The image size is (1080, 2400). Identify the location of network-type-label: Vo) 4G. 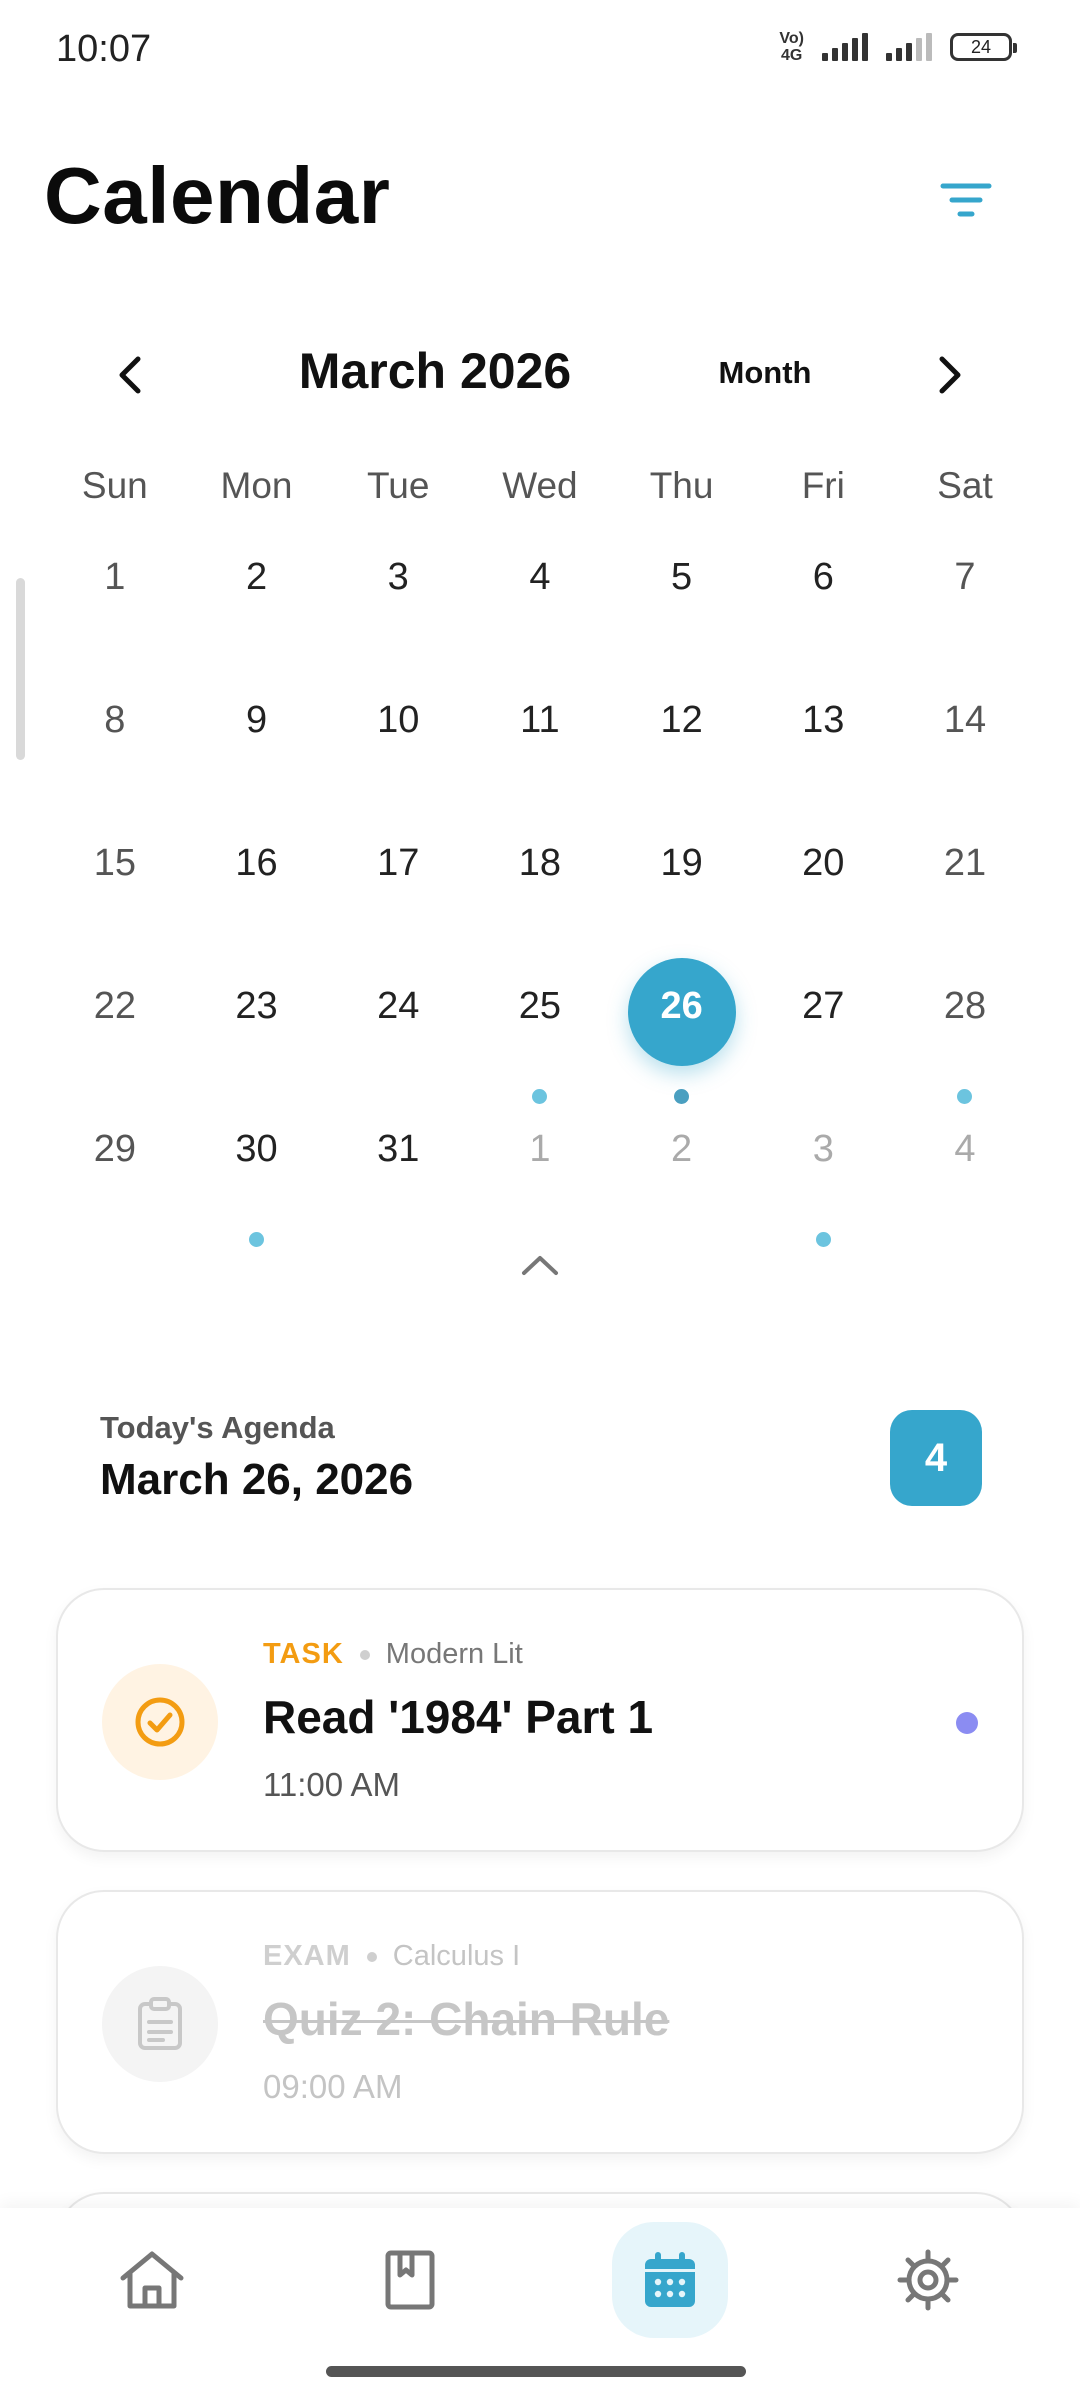
(791, 47).